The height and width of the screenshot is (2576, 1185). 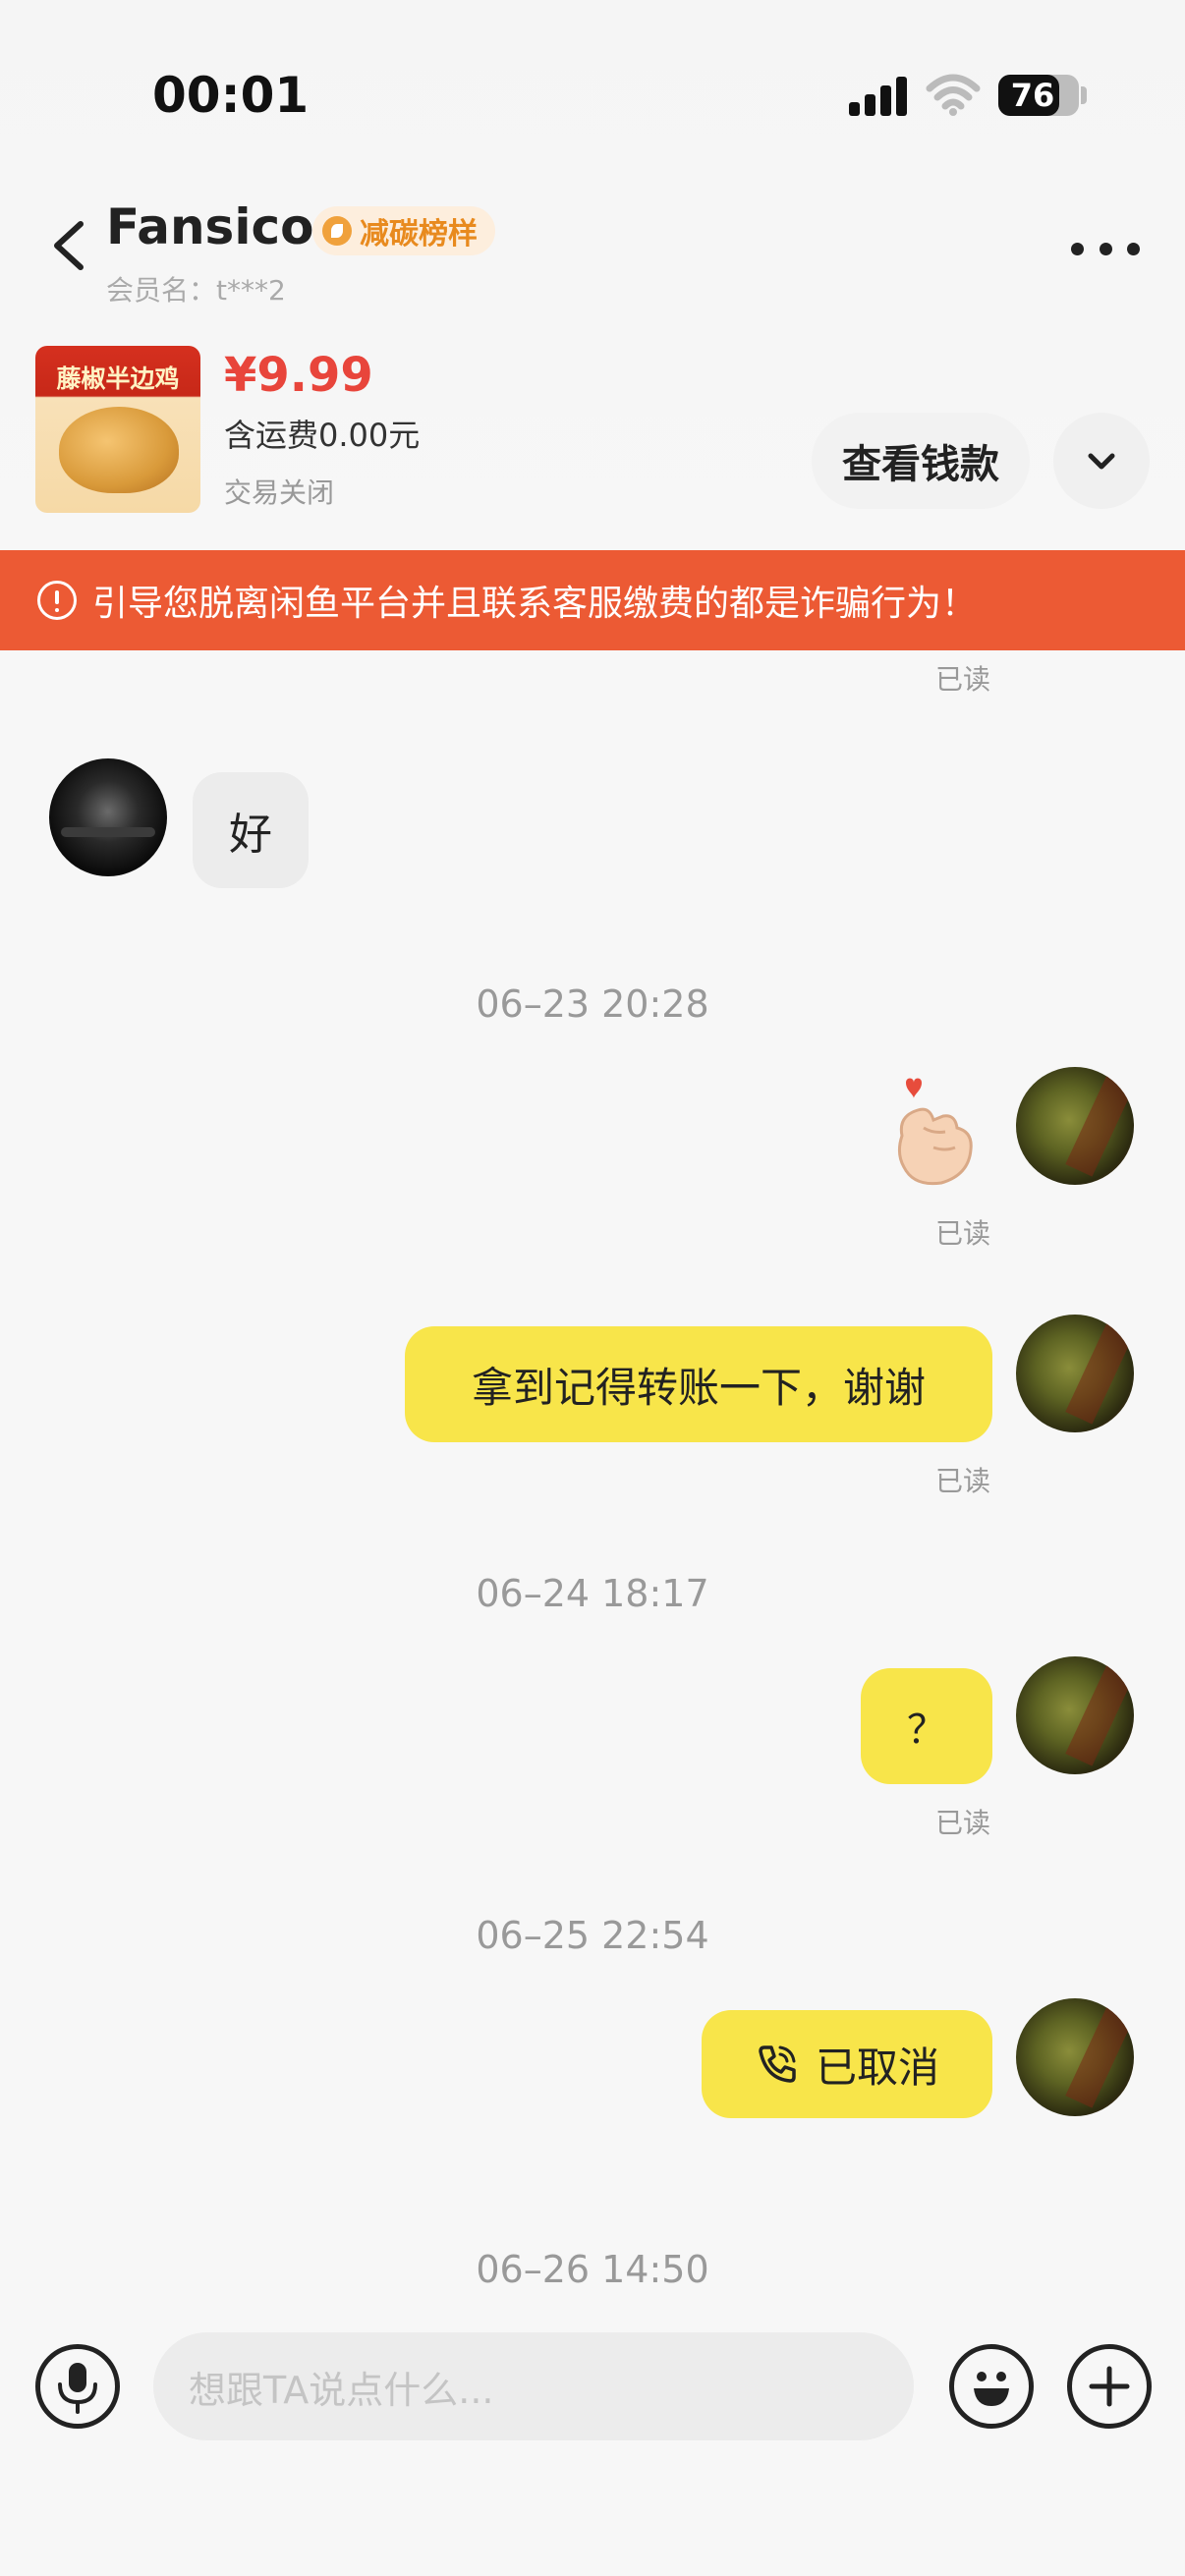 I want to click on timestamp: 06–25 22:54, so click(x=592, y=1935).